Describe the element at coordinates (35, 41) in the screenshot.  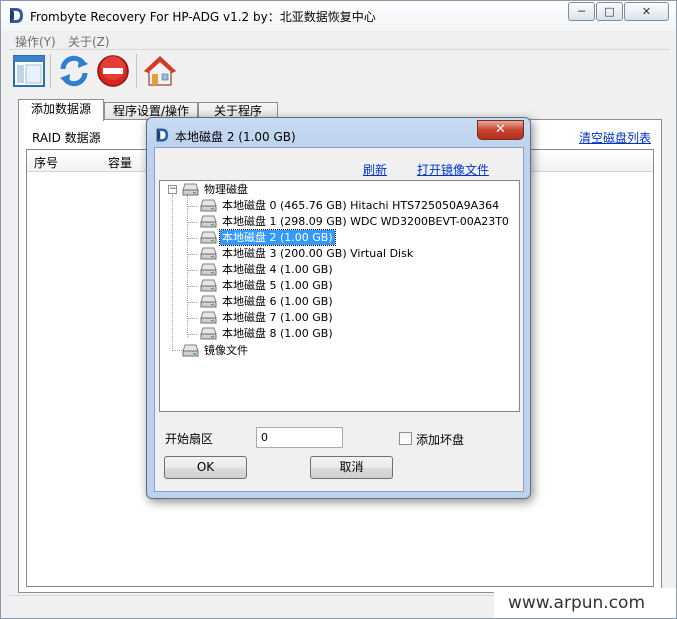
I see `menu-operation: 操作(Y)` at that location.